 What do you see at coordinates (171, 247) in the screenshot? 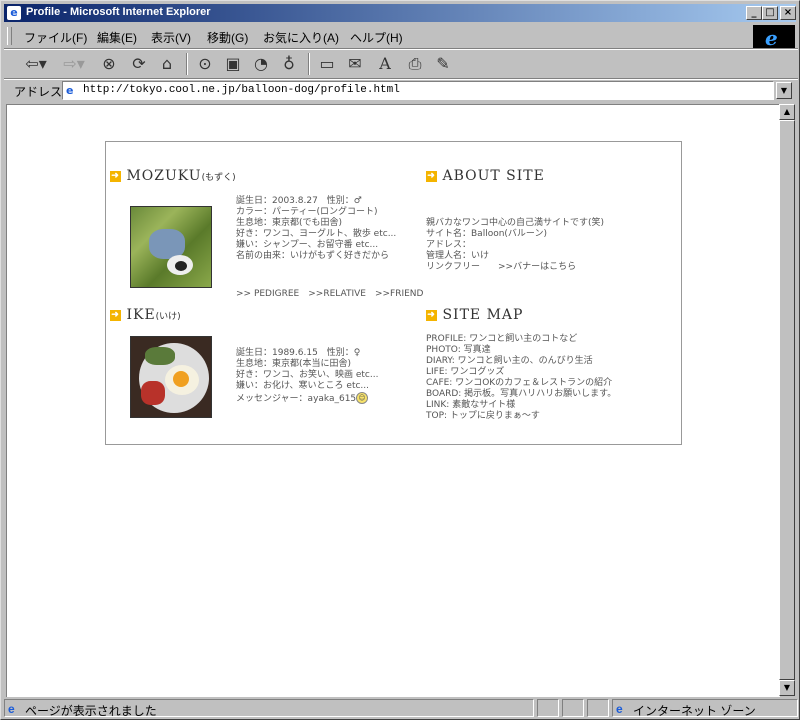
I see `mozuku-photo` at bounding box center [171, 247].